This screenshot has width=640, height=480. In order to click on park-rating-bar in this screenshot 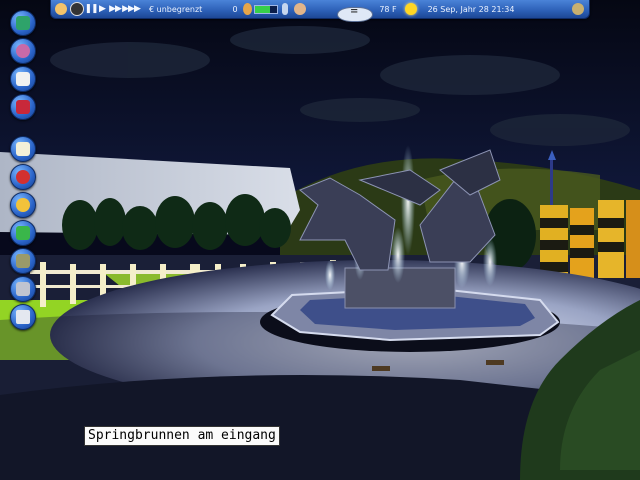, I will do `click(266, 9)`.